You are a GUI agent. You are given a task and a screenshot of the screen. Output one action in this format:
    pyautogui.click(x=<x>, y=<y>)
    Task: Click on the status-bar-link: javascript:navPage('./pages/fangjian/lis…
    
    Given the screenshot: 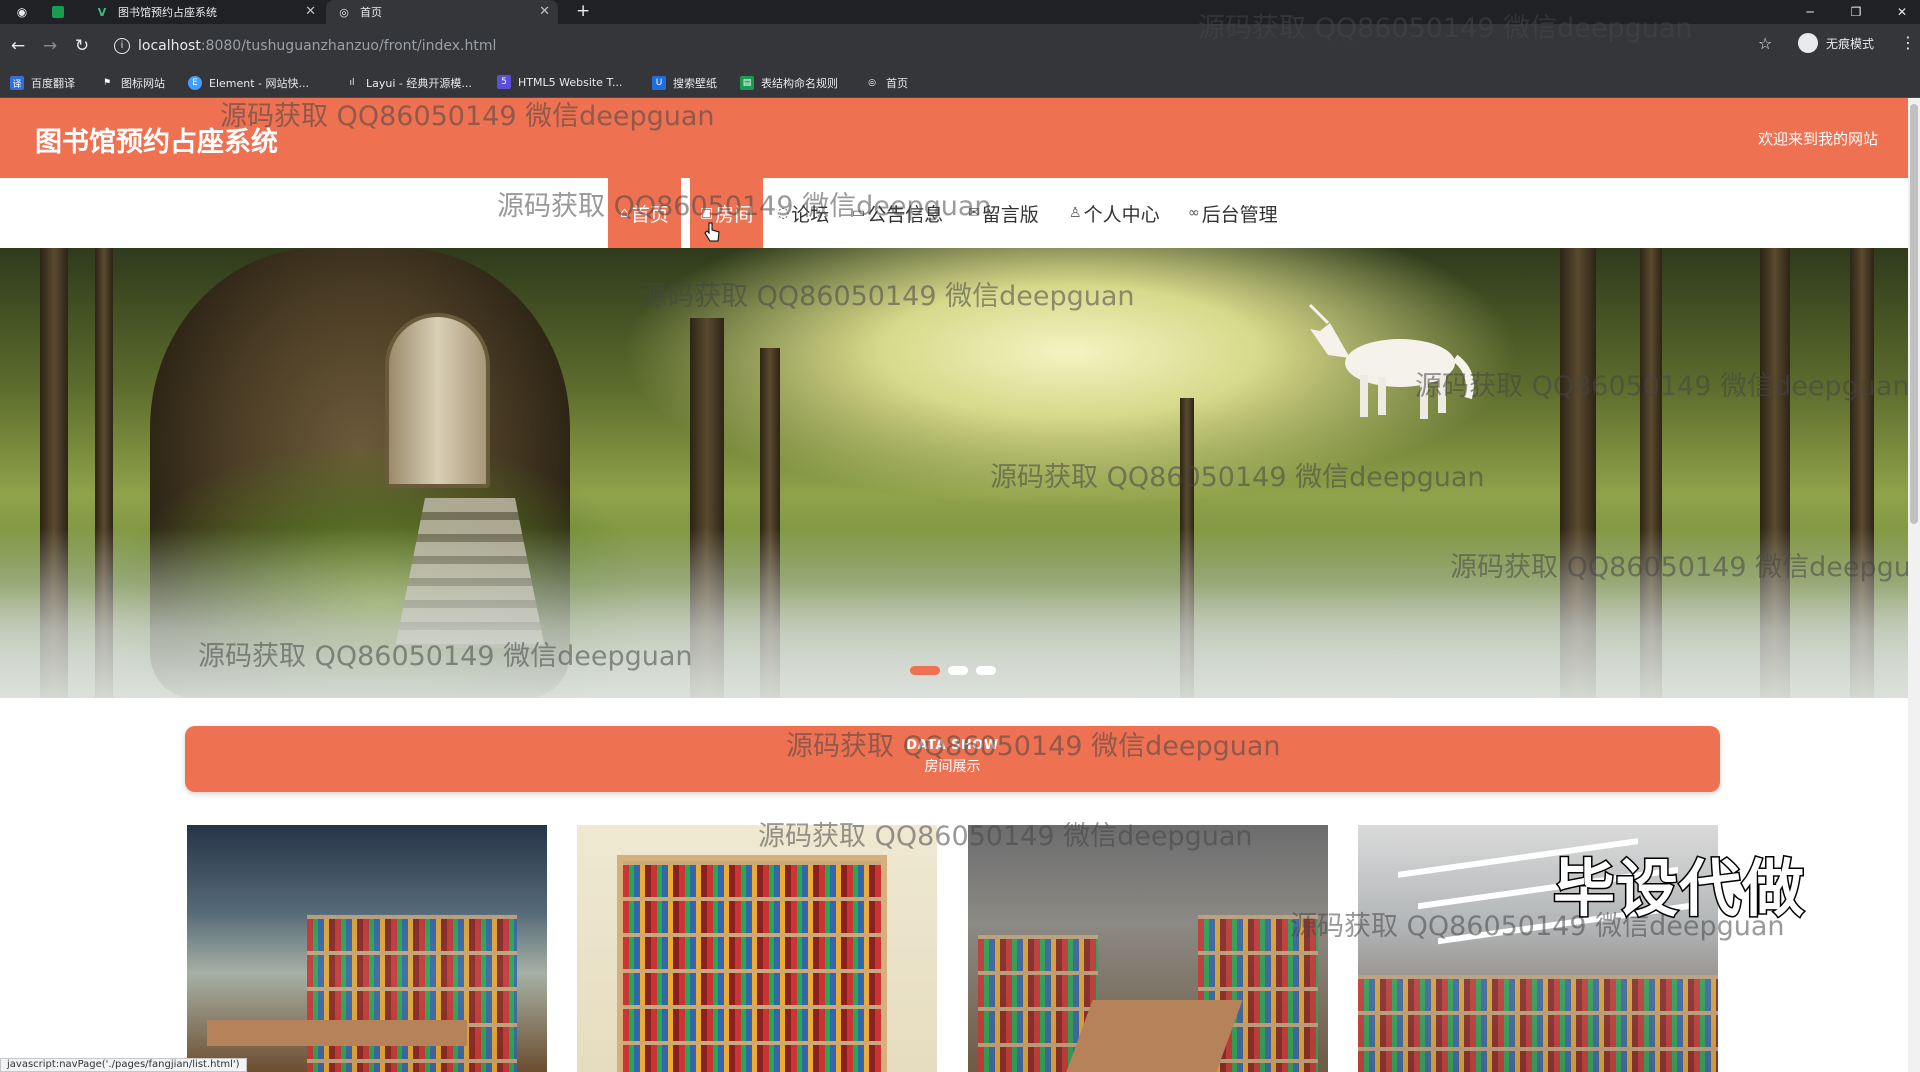 What is the action you would take?
    pyautogui.click(x=123, y=1065)
    